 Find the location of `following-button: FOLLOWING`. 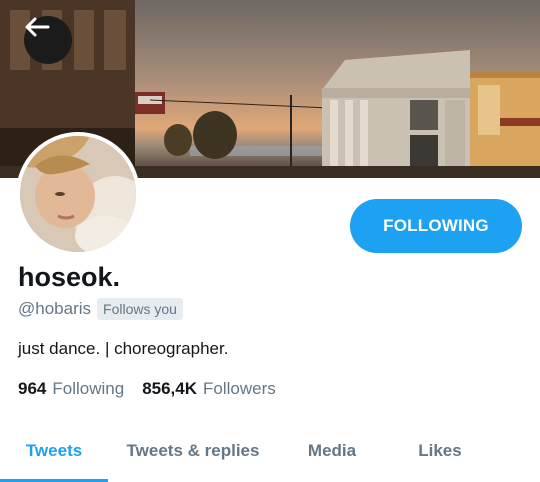

following-button: FOLLOWING is located at coordinates (436, 226).